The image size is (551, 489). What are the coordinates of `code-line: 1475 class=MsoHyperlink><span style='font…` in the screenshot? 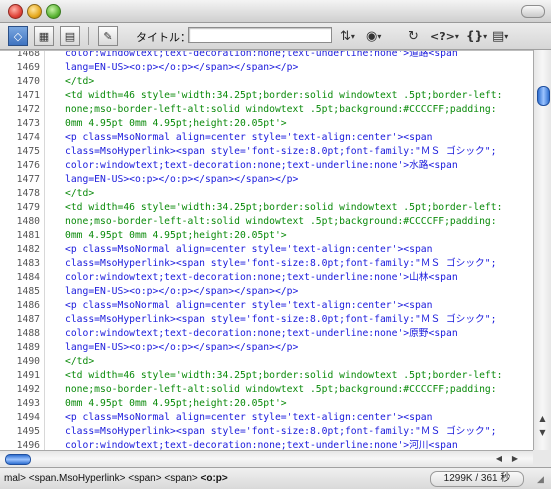 It's located at (266, 152).